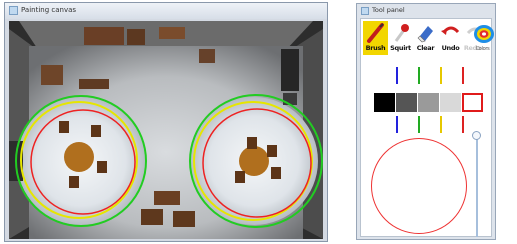  I want to click on canvas-window-titlebar: Painting canvas, so click(166, 11).